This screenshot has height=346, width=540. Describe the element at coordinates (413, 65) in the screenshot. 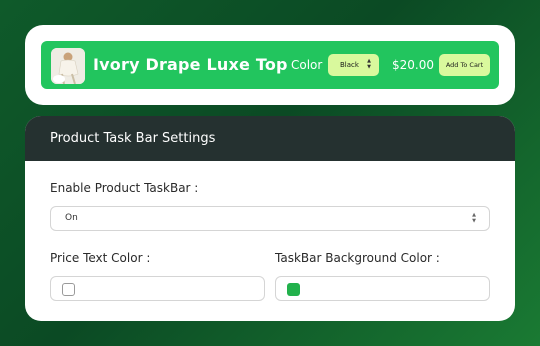

I see `product-price: $20.00` at that location.